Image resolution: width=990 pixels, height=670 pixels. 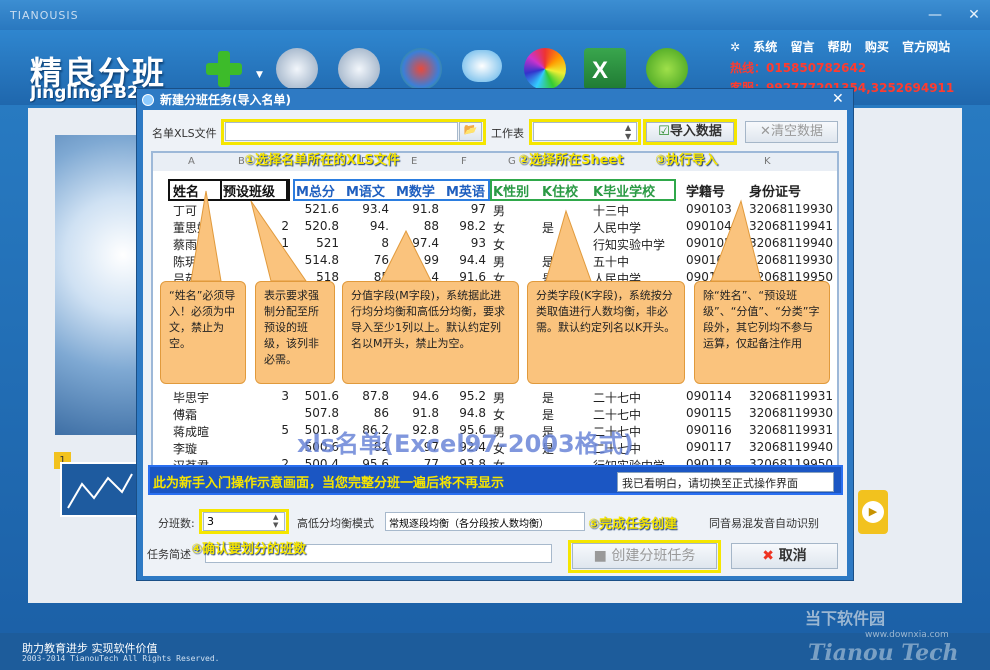 What do you see at coordinates (585, 131) in the screenshot?
I see `sheet-select` at bounding box center [585, 131].